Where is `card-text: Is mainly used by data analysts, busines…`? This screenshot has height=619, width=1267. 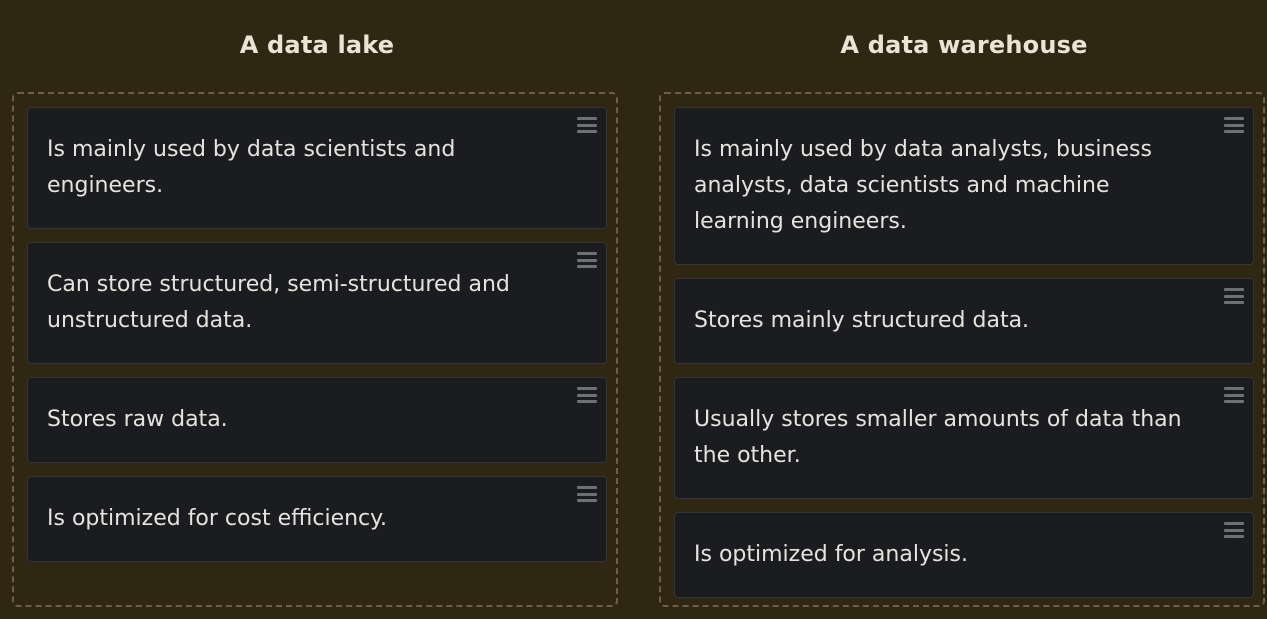 card-text: Is mainly used by data analysts, busines… is located at coordinates (923, 185).